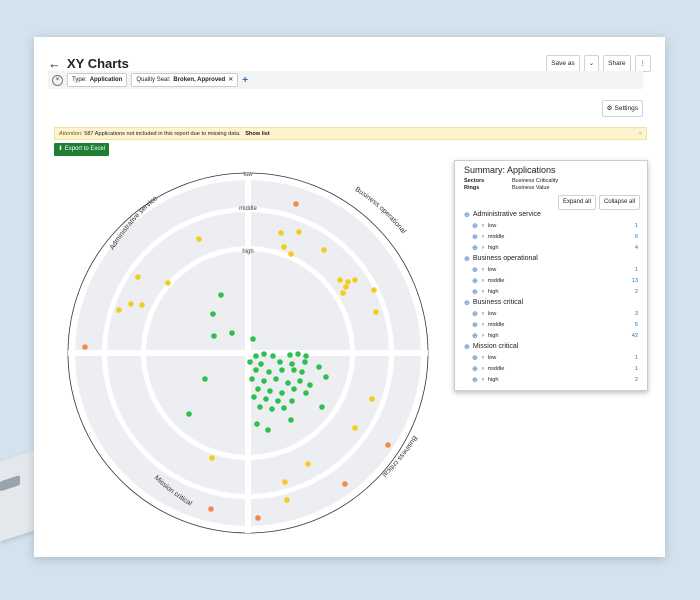  What do you see at coordinates (551, 302) in the screenshot?
I see `group-business-critical: ⊕ Business critical` at bounding box center [551, 302].